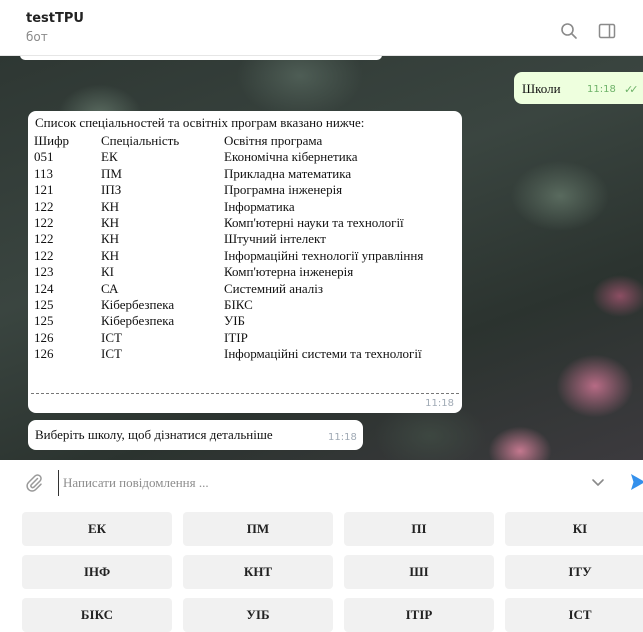 The image size is (643, 632). What do you see at coordinates (419, 572) in the screenshot?
I see `keyboard-button: ШІ` at bounding box center [419, 572].